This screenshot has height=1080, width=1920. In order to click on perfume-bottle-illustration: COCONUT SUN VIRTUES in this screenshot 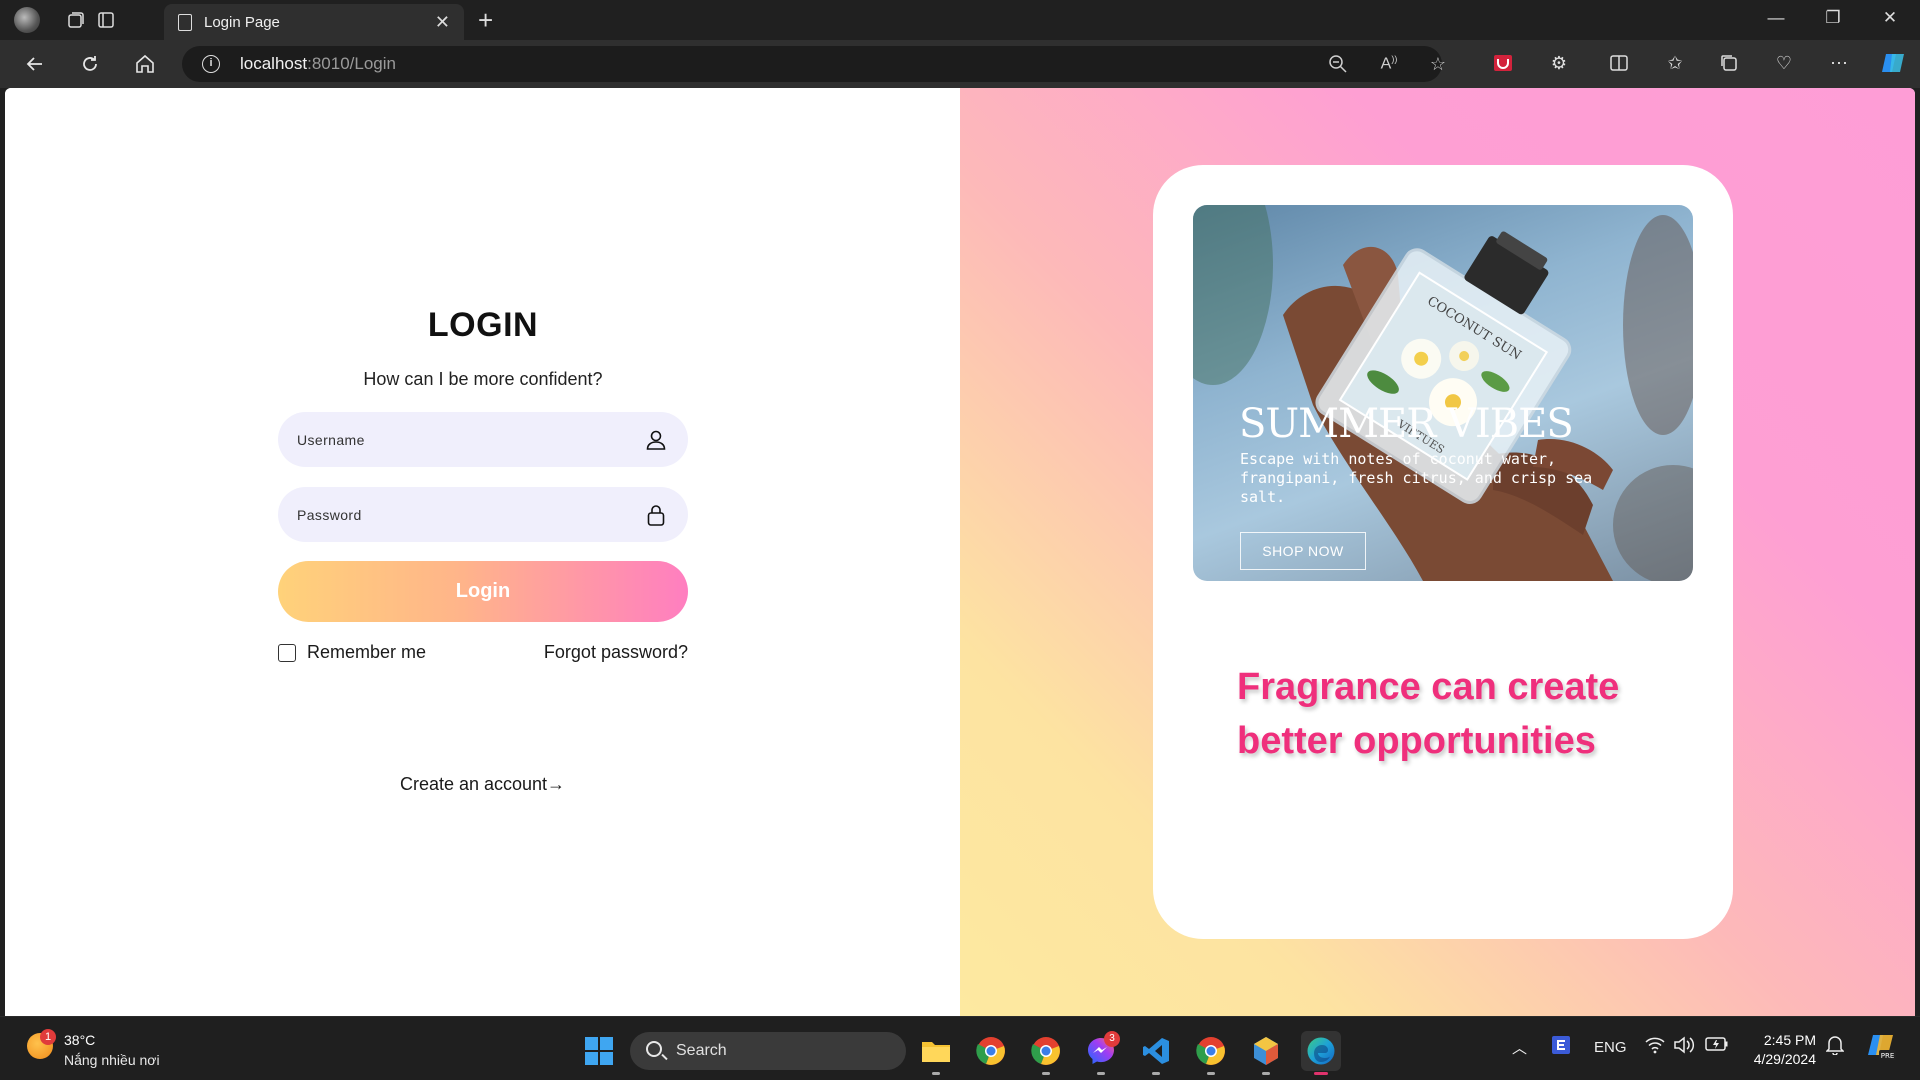, I will do `click(1443, 393)`.